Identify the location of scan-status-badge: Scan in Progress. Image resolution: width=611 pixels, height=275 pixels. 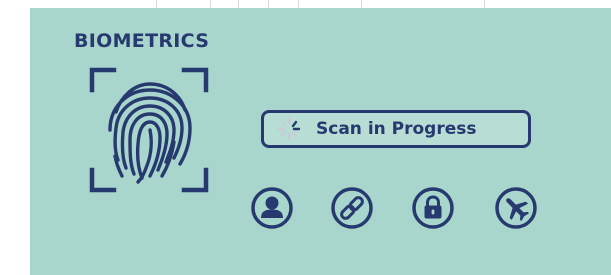
(396, 129).